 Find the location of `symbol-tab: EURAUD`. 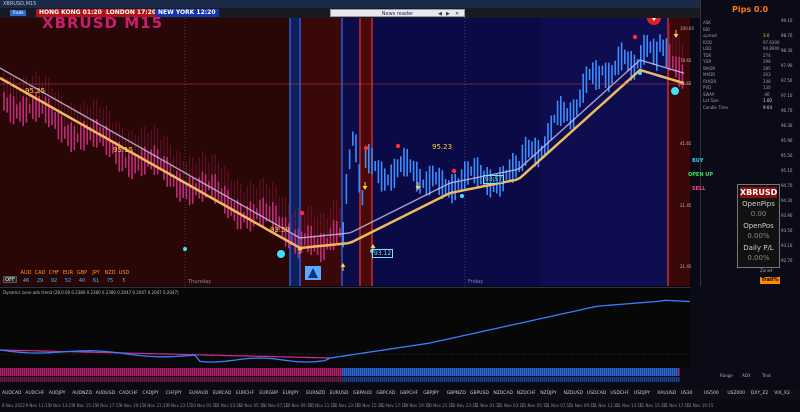

symbol-tab: EURAUD is located at coordinates (198, 393).